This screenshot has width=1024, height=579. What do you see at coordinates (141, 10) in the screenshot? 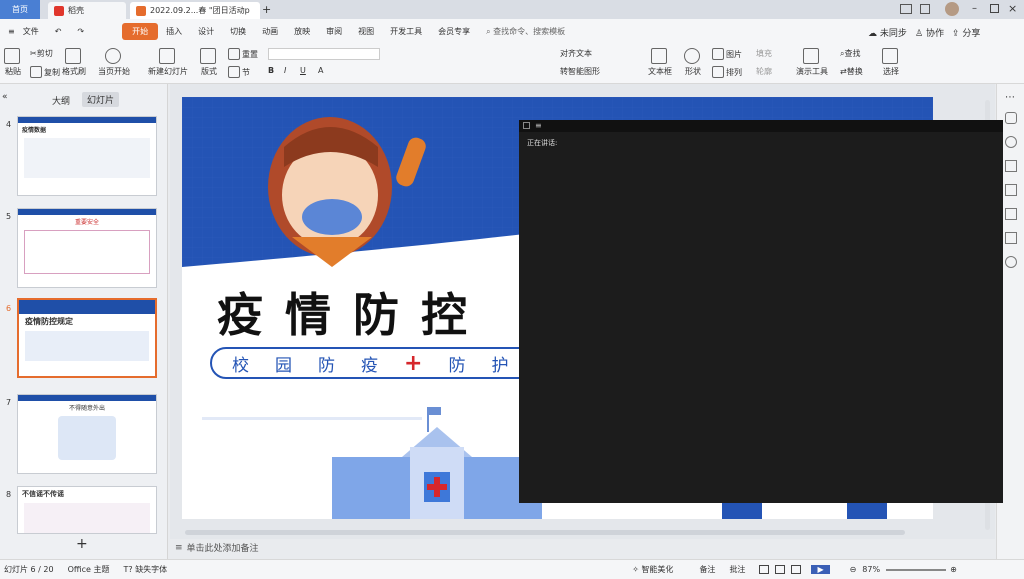
I see `ppt-icon` at bounding box center [141, 10].